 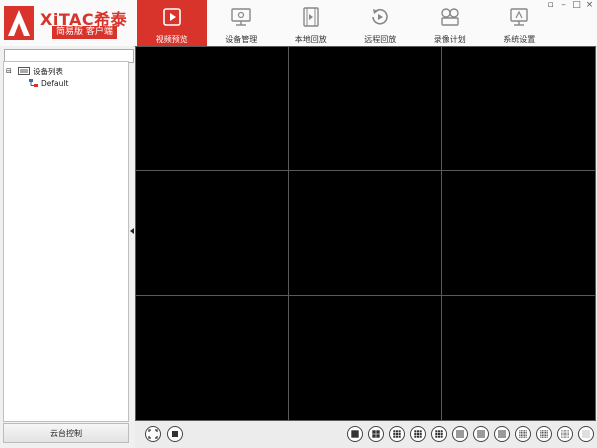 I want to click on layout-20-button, so click(x=523, y=434).